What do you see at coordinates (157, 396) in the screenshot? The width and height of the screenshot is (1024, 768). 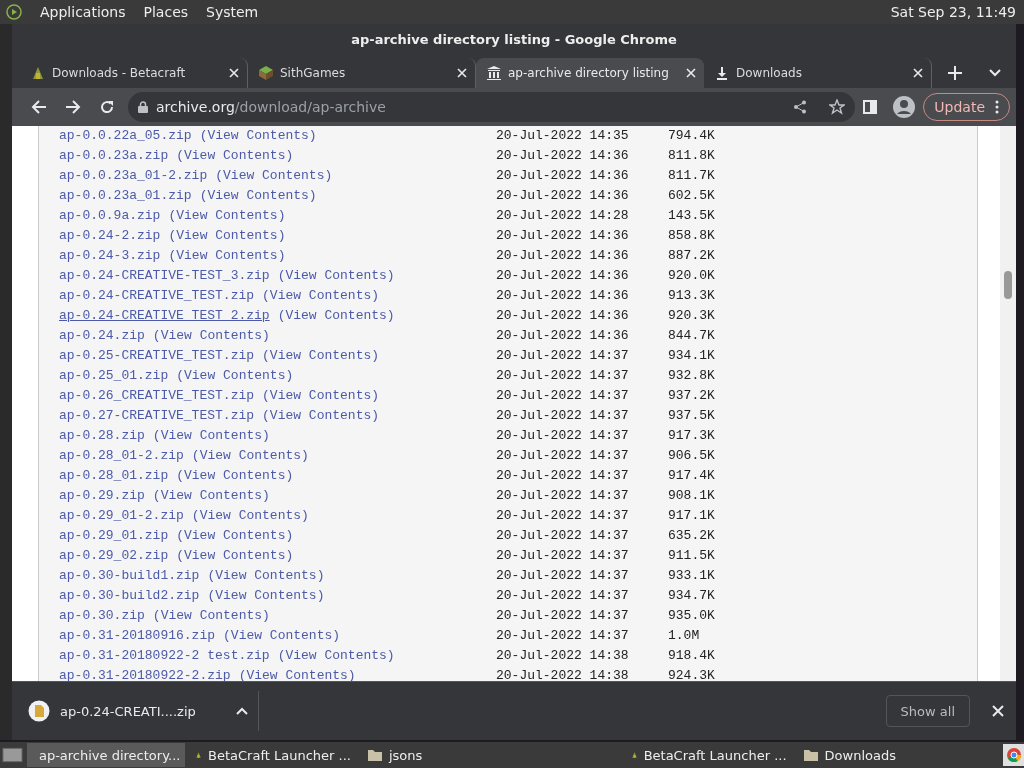 I see `file-link: ap-0.26_CREATIVE_TEST.zip` at bounding box center [157, 396].